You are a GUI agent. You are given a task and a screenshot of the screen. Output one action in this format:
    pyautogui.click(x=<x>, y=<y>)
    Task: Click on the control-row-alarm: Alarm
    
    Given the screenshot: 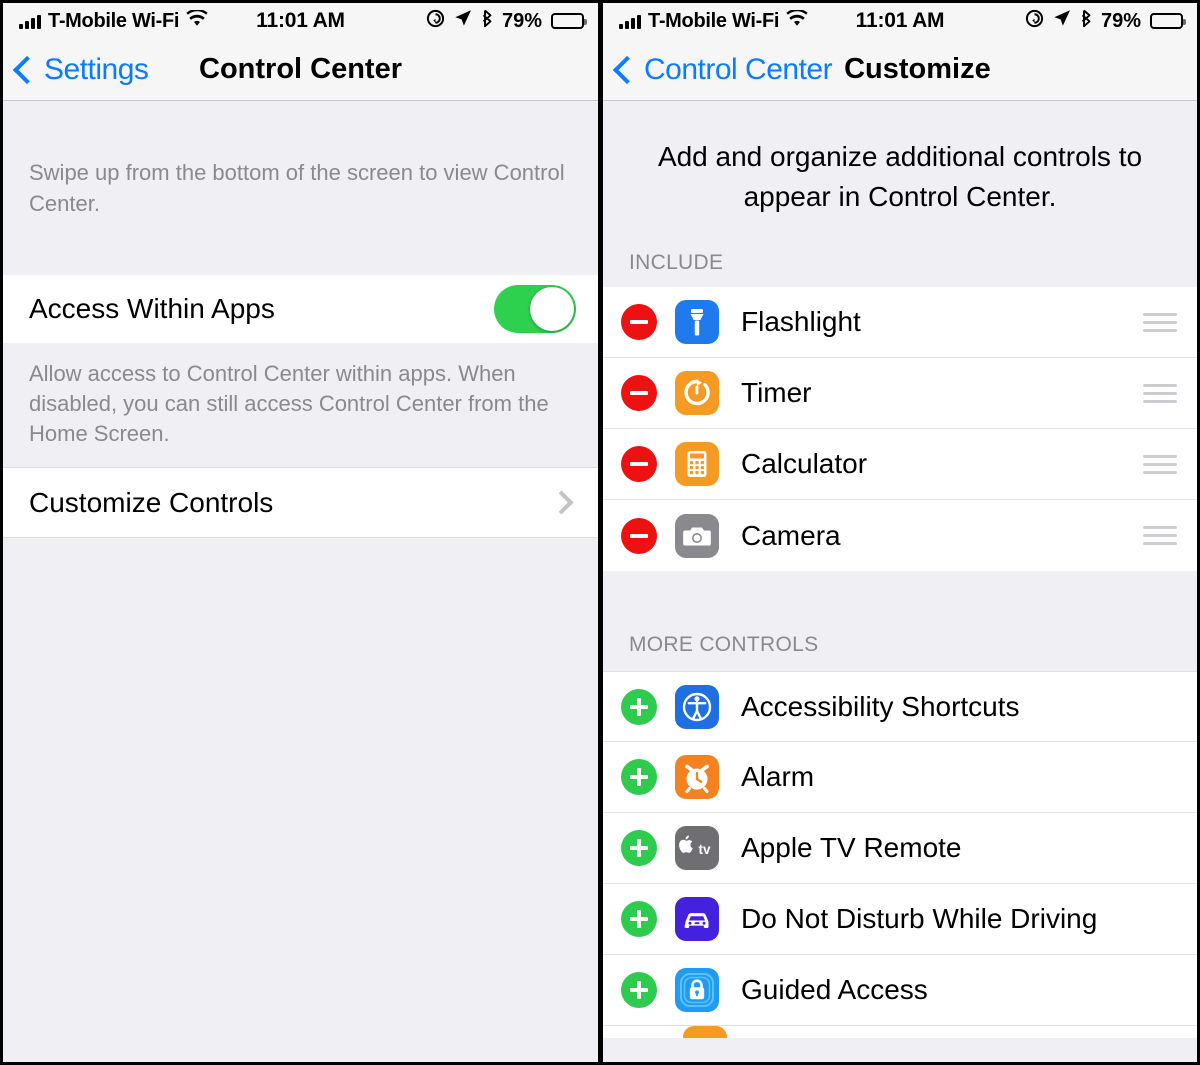 What is the action you would take?
    pyautogui.click(x=900, y=777)
    